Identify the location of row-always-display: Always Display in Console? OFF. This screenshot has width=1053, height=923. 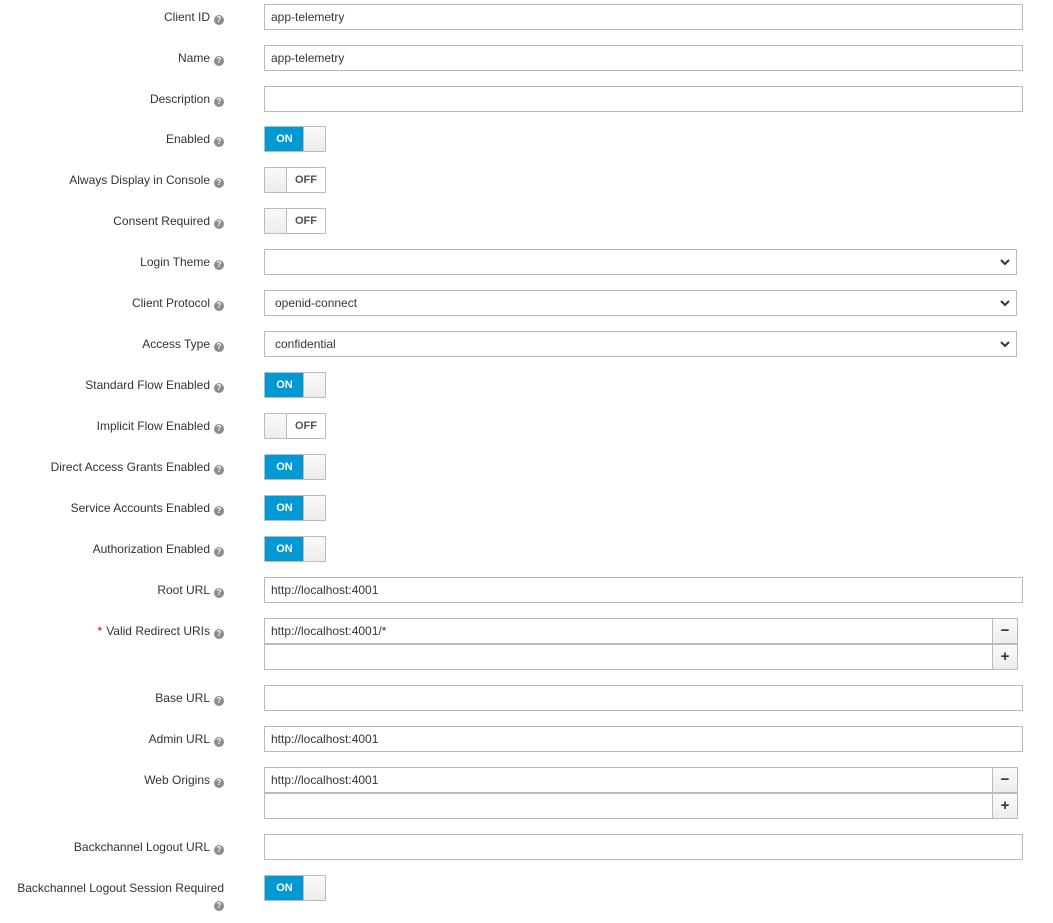
(526, 180).